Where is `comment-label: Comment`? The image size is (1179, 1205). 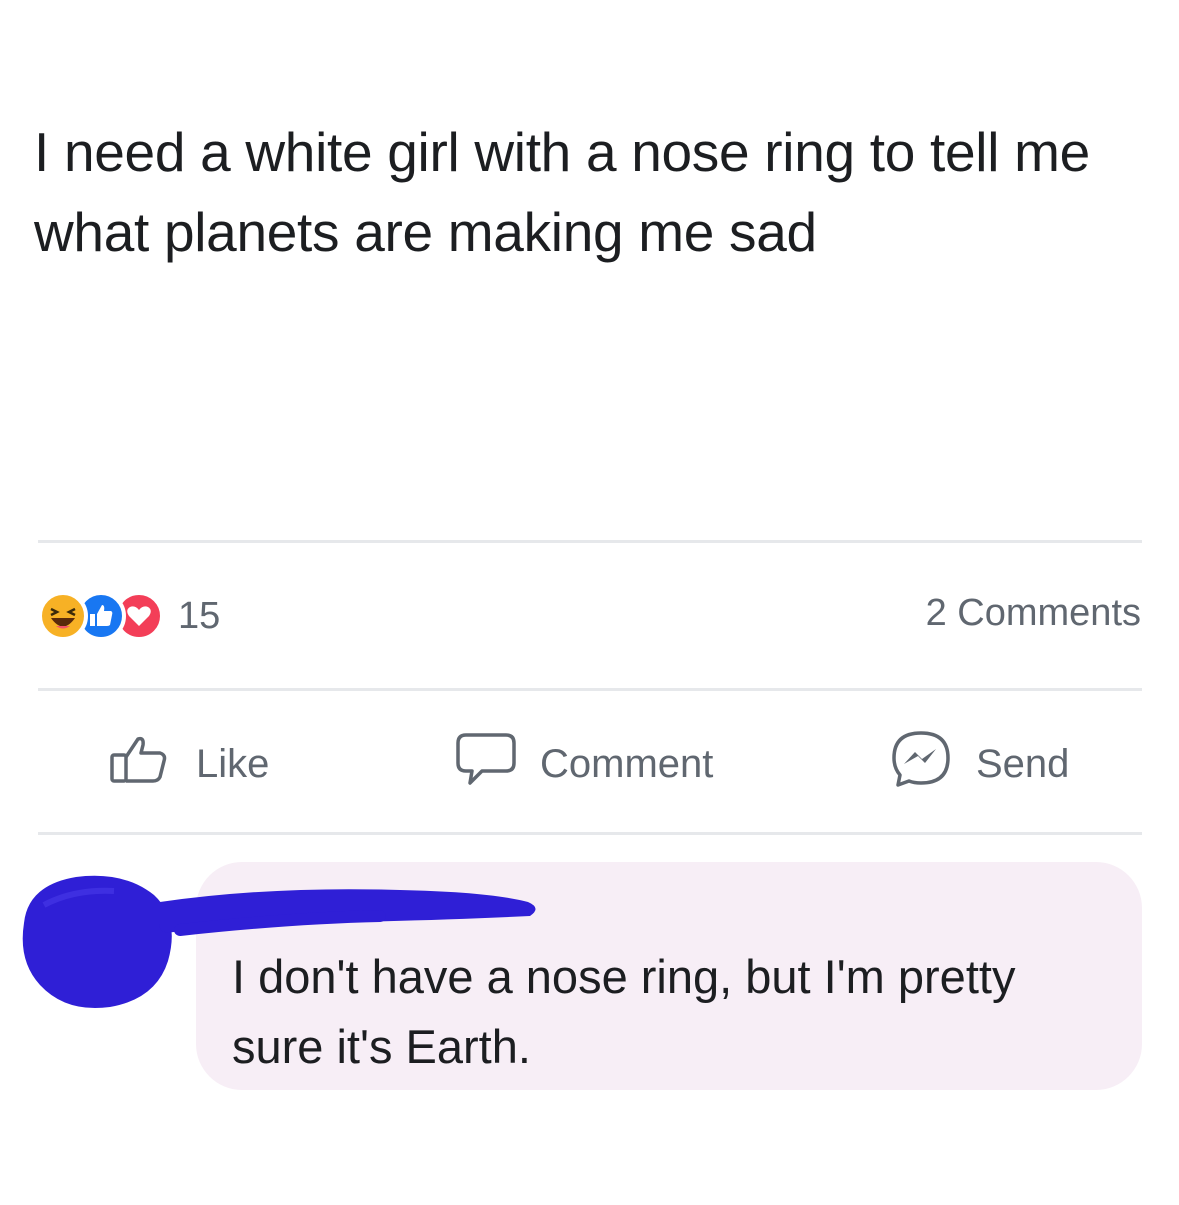 comment-label: Comment is located at coordinates (627, 763).